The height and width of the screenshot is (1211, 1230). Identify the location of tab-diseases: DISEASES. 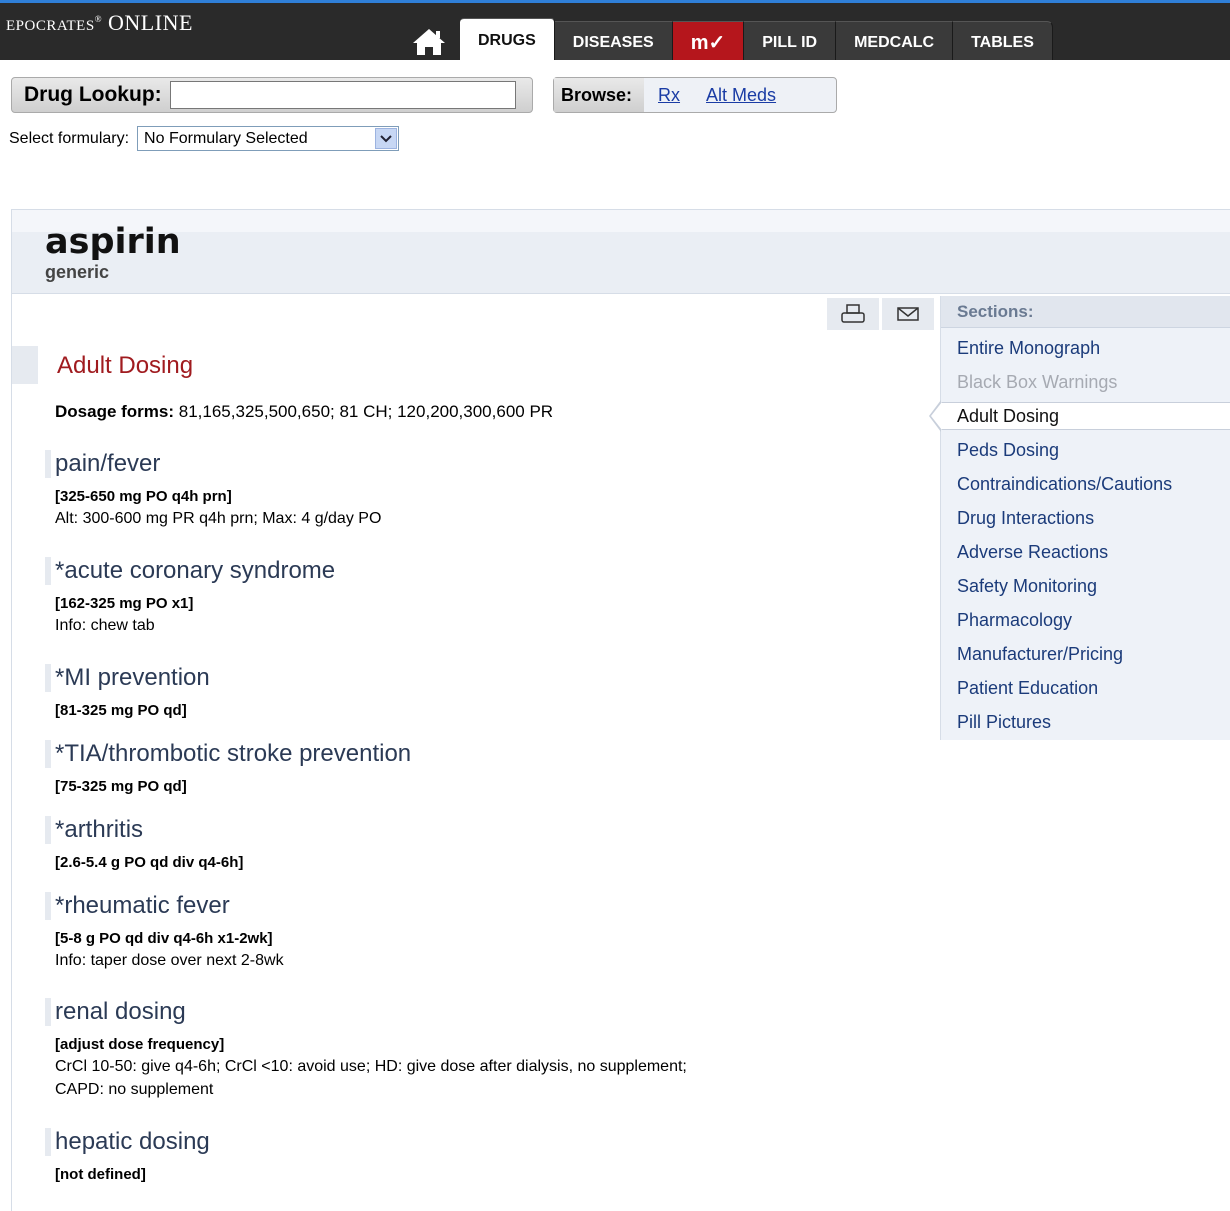
(613, 42).